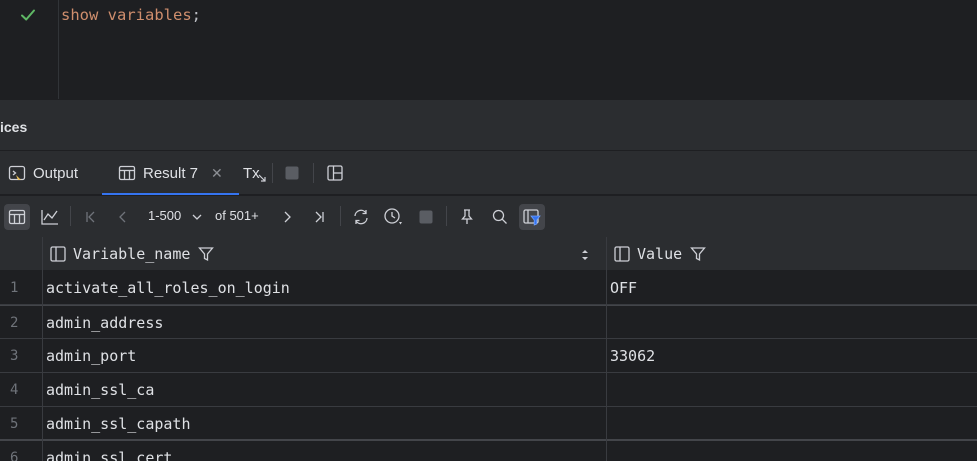  I want to click on gutter-divider, so click(58, 49).